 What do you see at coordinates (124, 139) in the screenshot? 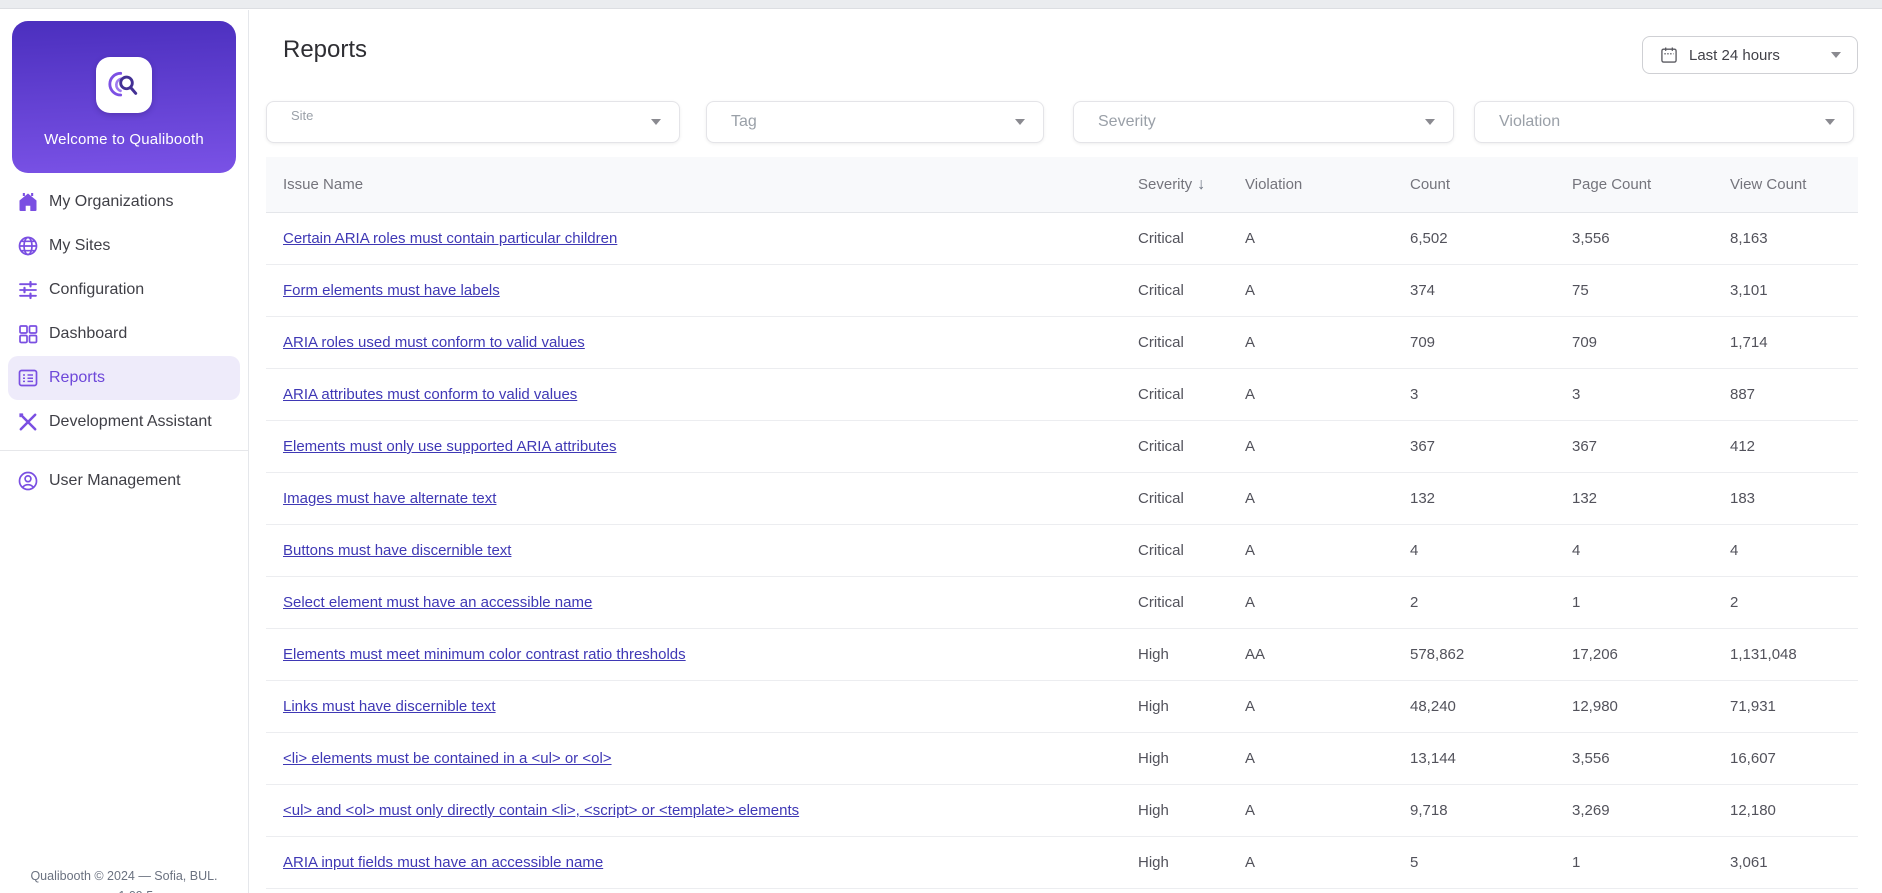
I see `welcome-text: Welcome to Qualibooth` at bounding box center [124, 139].